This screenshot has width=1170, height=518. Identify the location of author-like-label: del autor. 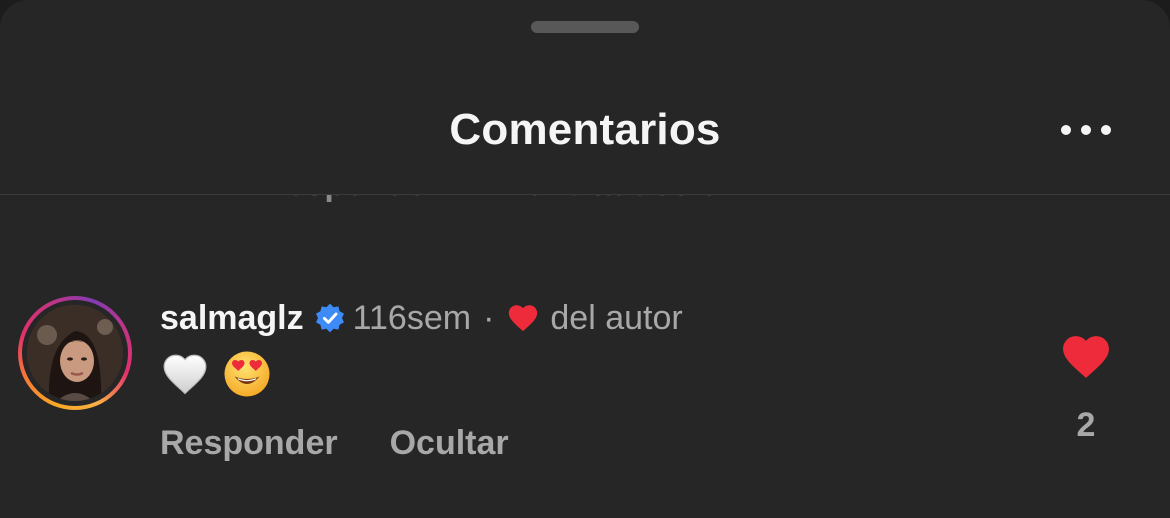
(616, 317).